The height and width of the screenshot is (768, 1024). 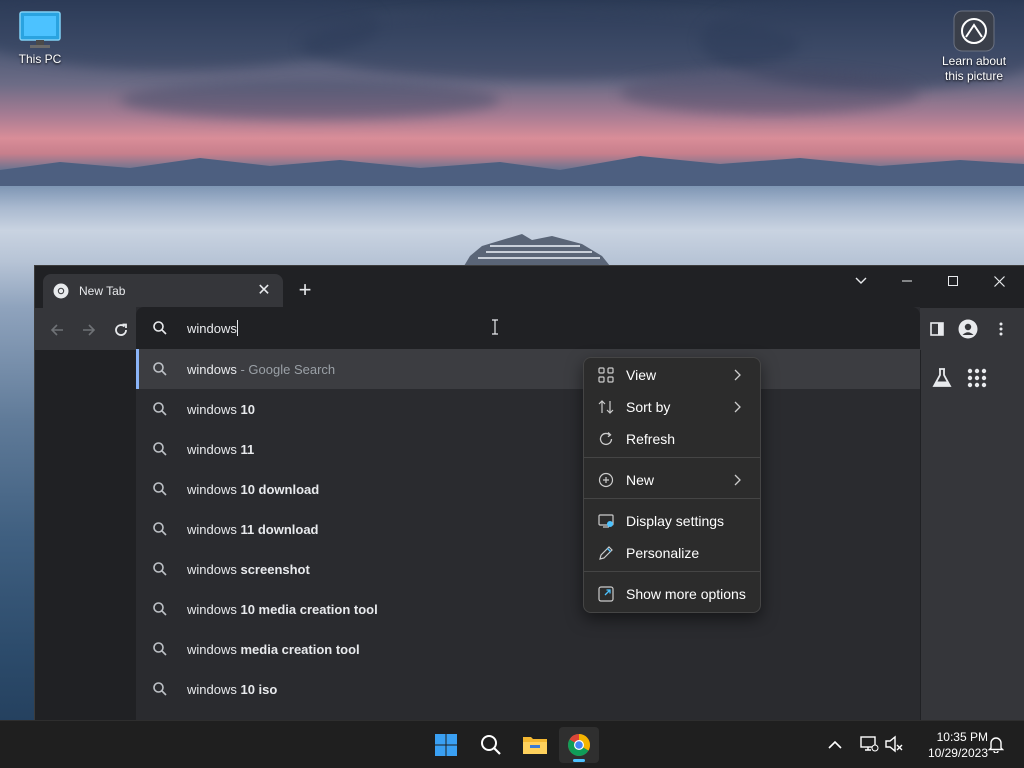 I want to click on context-menu-item-refresh: Refresh, so click(x=672, y=439).